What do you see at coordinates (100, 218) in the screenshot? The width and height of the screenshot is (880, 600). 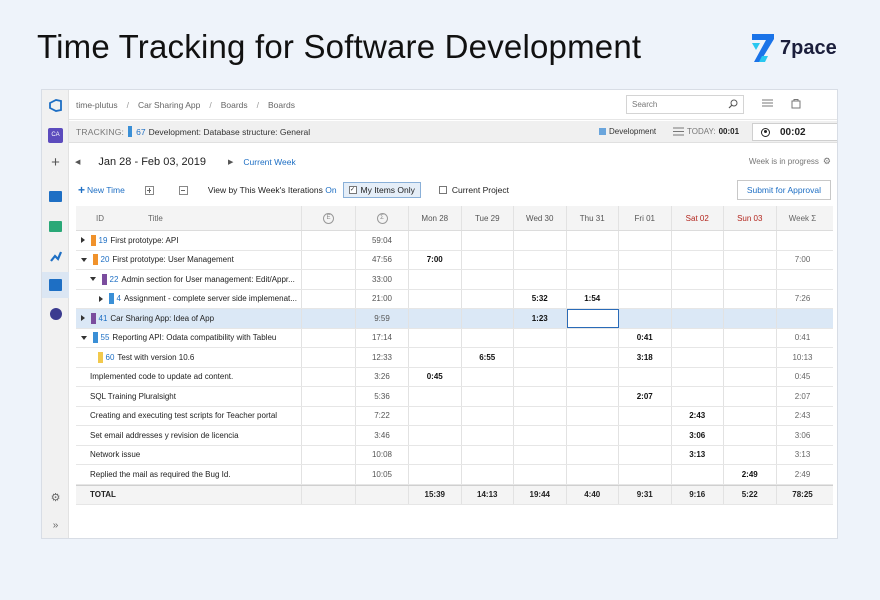 I see `column-header-id: ID` at bounding box center [100, 218].